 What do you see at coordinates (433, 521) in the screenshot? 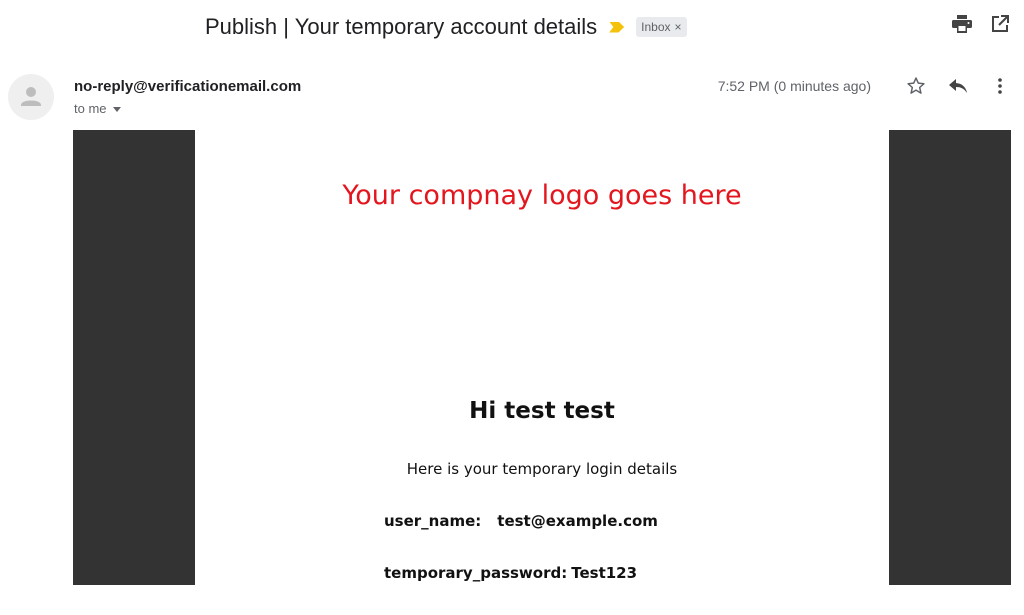
I see `username-label: user_name:` at bounding box center [433, 521].